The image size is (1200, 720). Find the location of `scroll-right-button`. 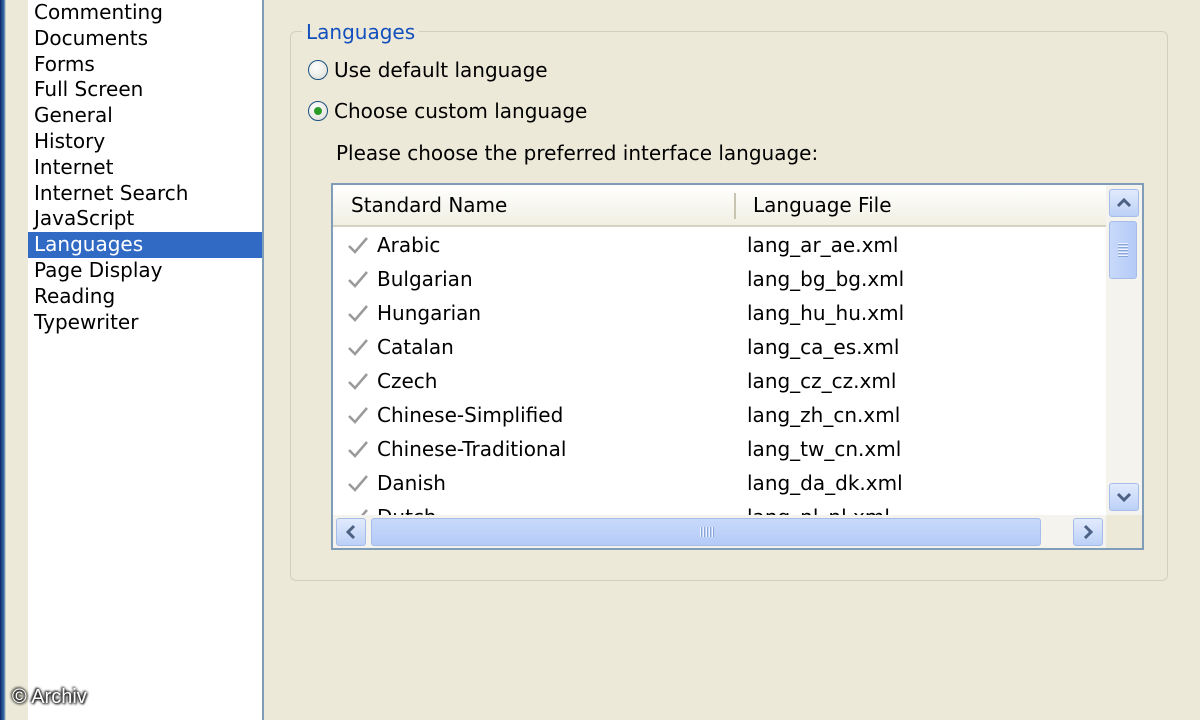

scroll-right-button is located at coordinates (1088, 532).